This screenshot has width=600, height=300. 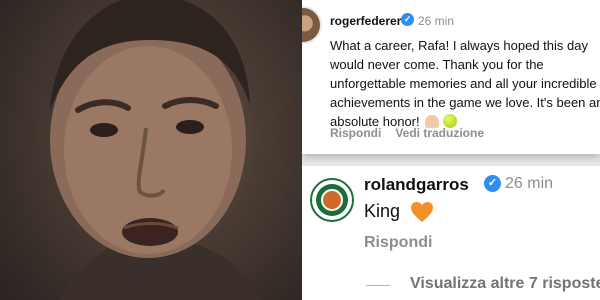 I want to click on replies-divider, so click(x=378, y=285).